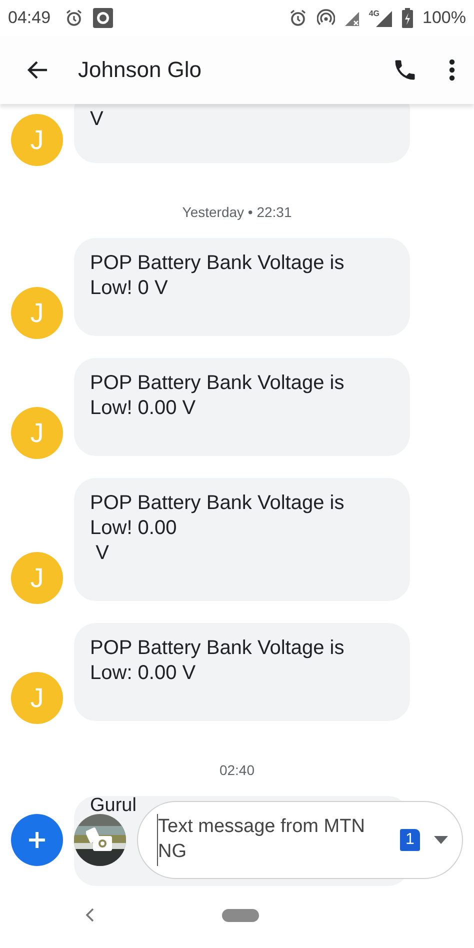 The height and width of the screenshot is (948, 474). Describe the element at coordinates (325, 18) in the screenshot. I see `hotspot-icon` at that location.